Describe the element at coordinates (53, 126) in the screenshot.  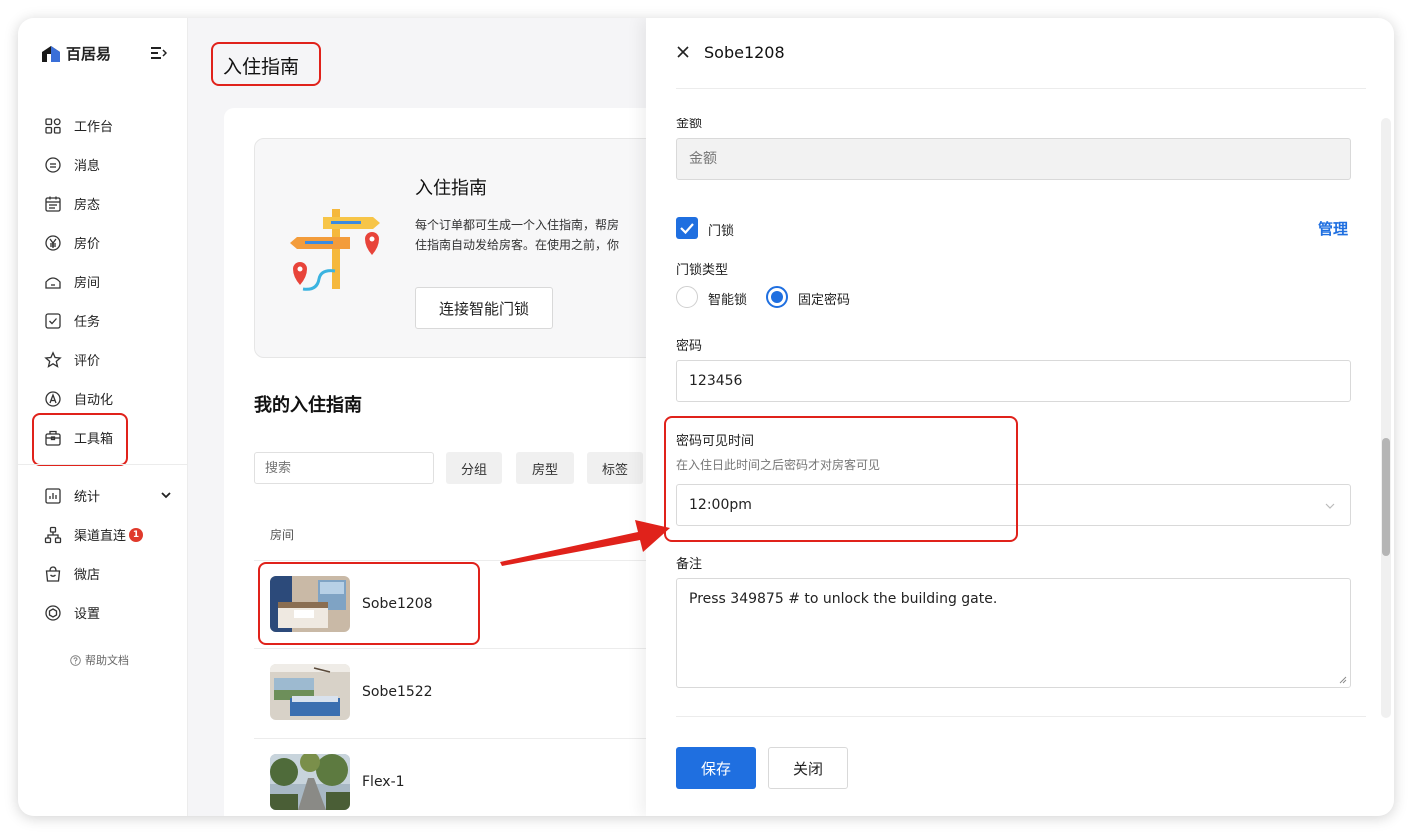
I see `dashboard-icon` at that location.